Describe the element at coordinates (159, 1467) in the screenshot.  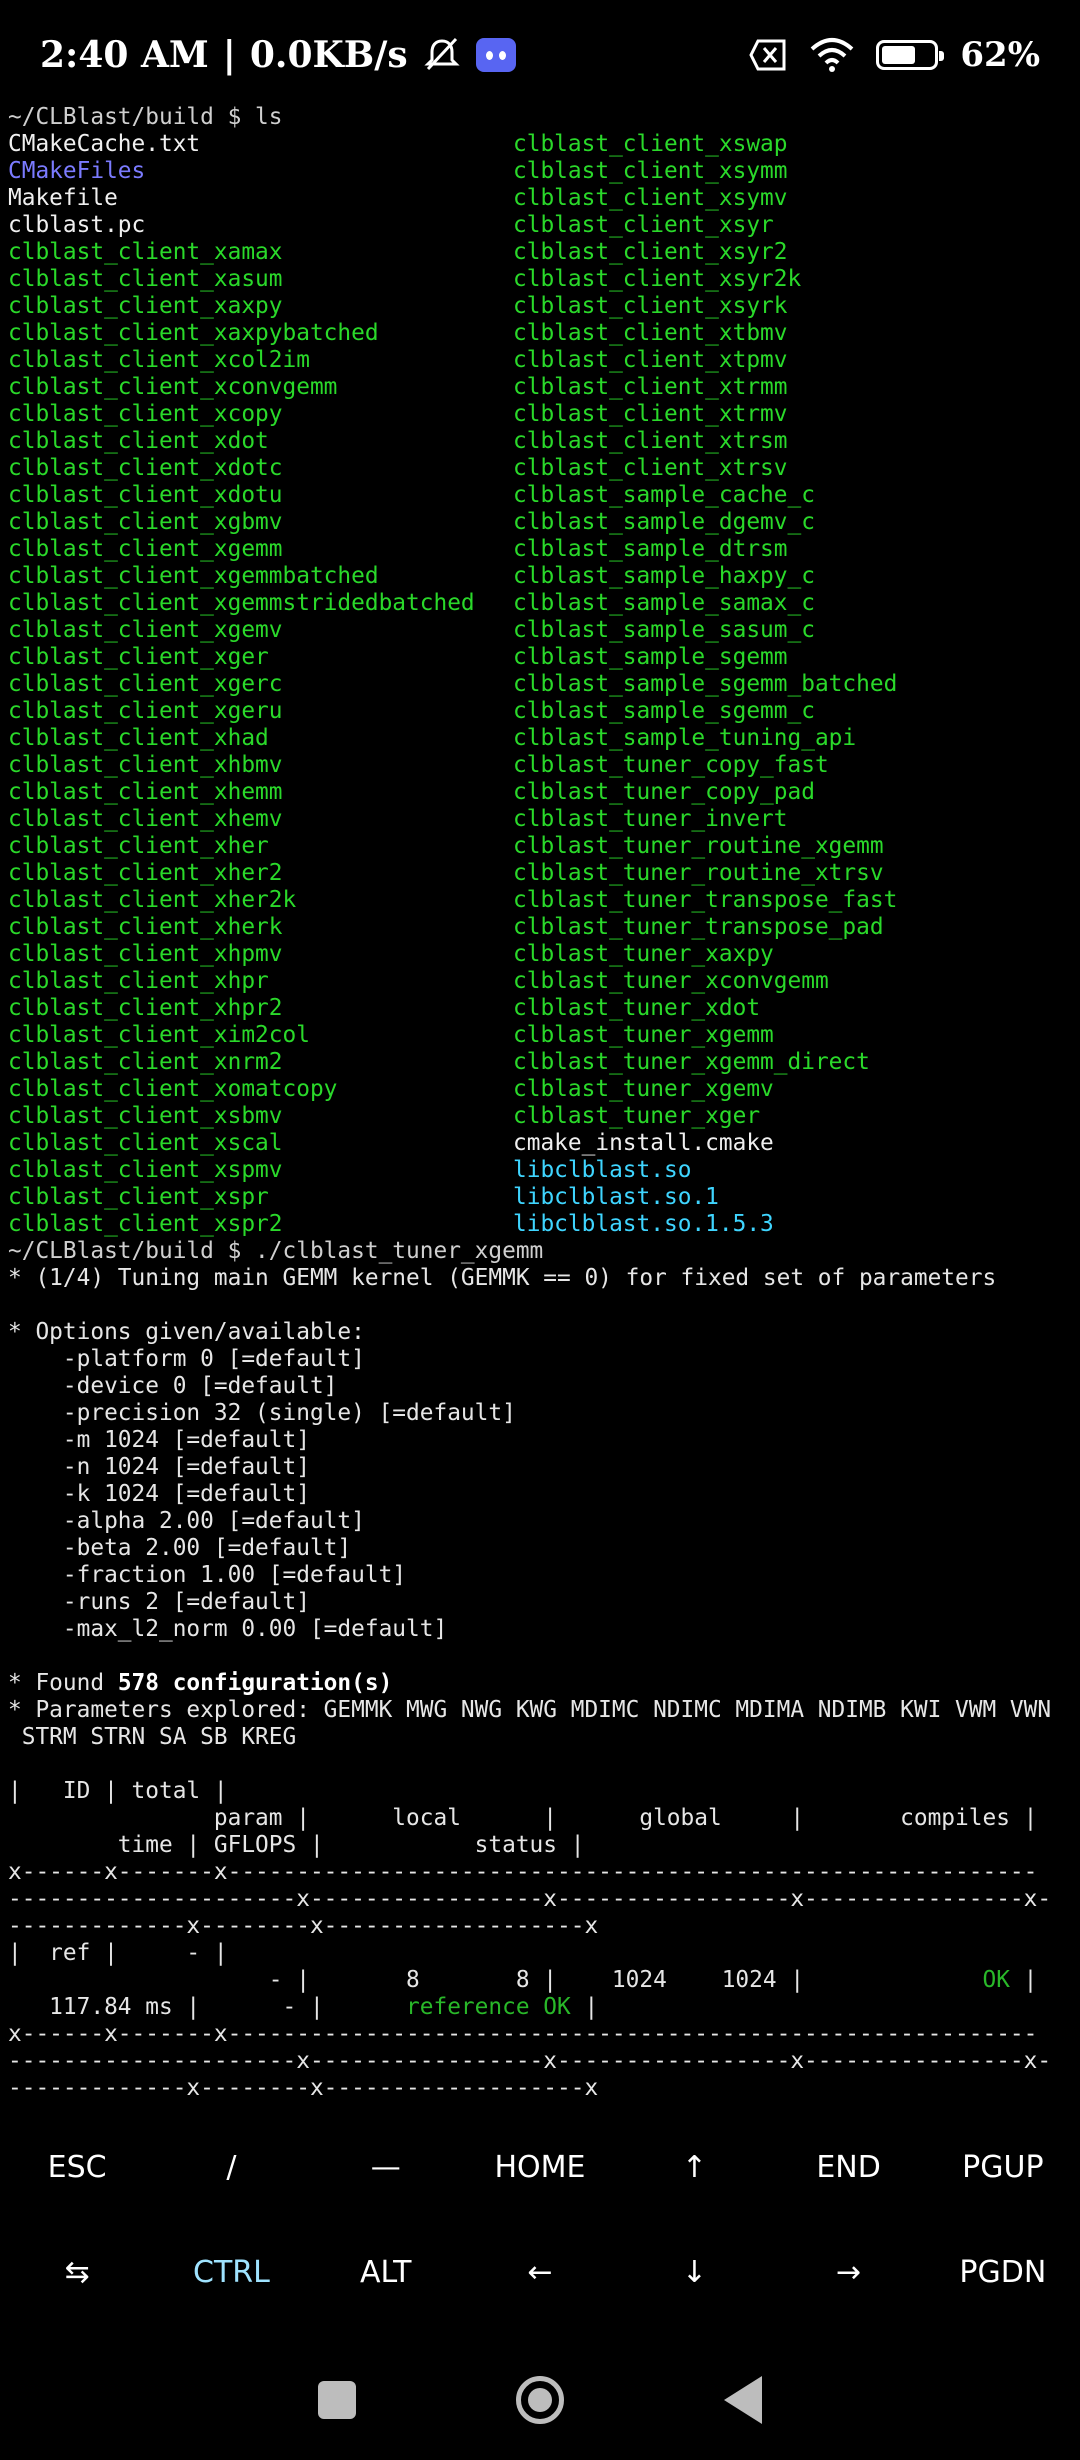
I see `option-line: -n 1024 [=default]` at that location.